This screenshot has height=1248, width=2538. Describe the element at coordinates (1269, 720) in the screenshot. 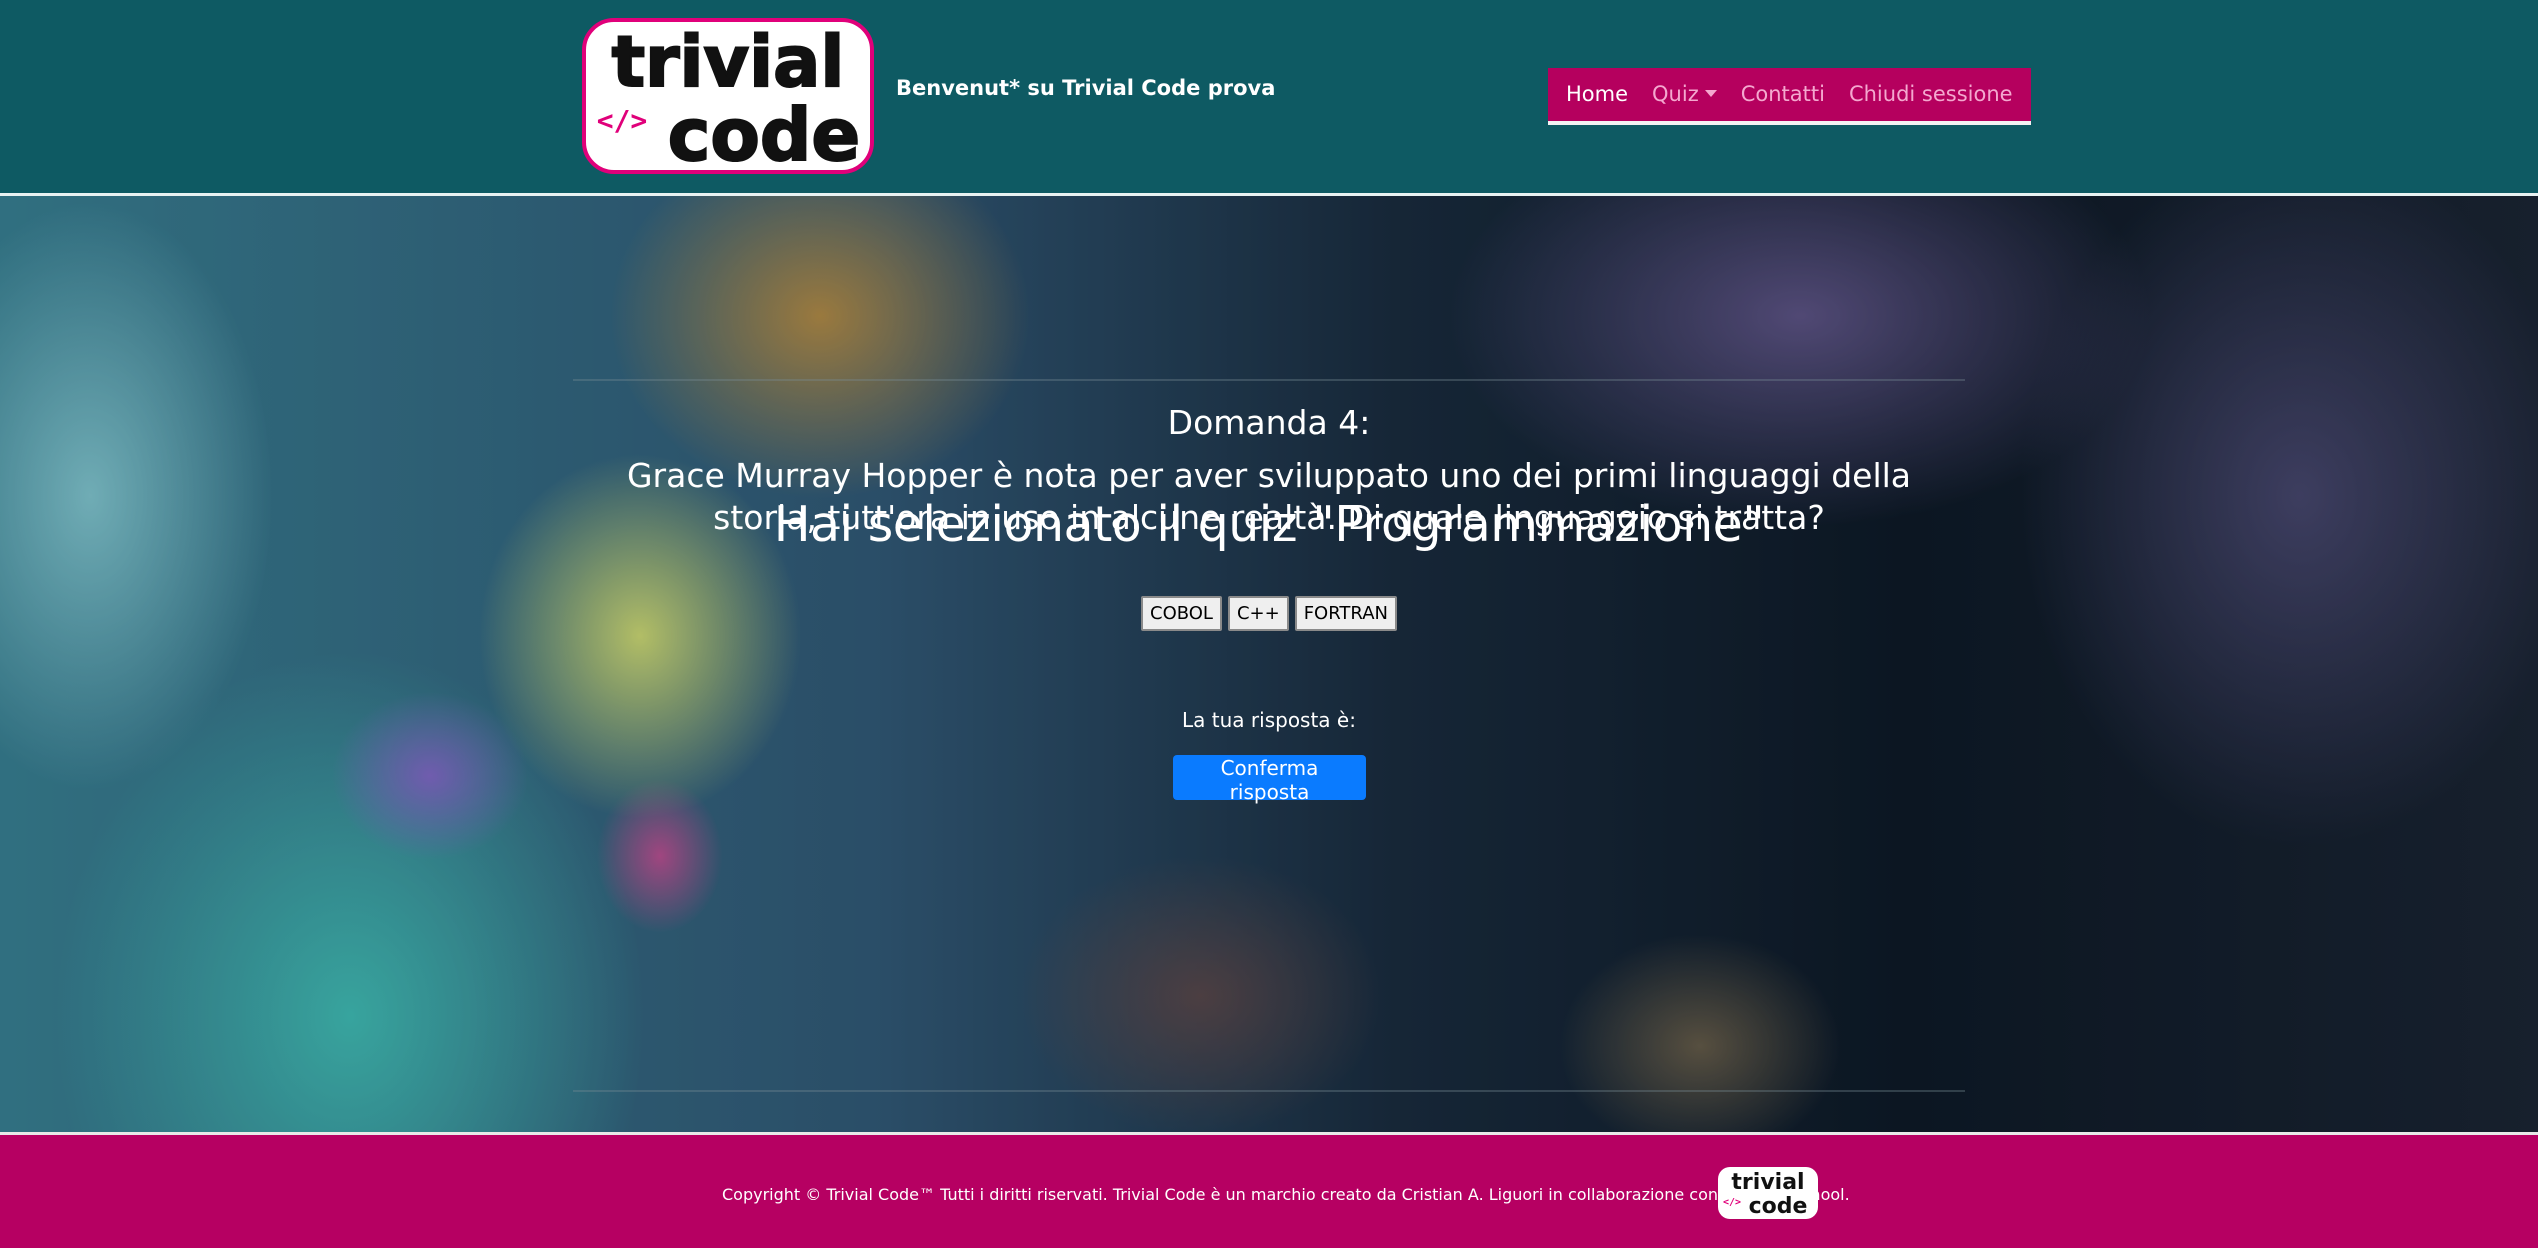

I see `your-answer-label: La tua risposta è:` at that location.